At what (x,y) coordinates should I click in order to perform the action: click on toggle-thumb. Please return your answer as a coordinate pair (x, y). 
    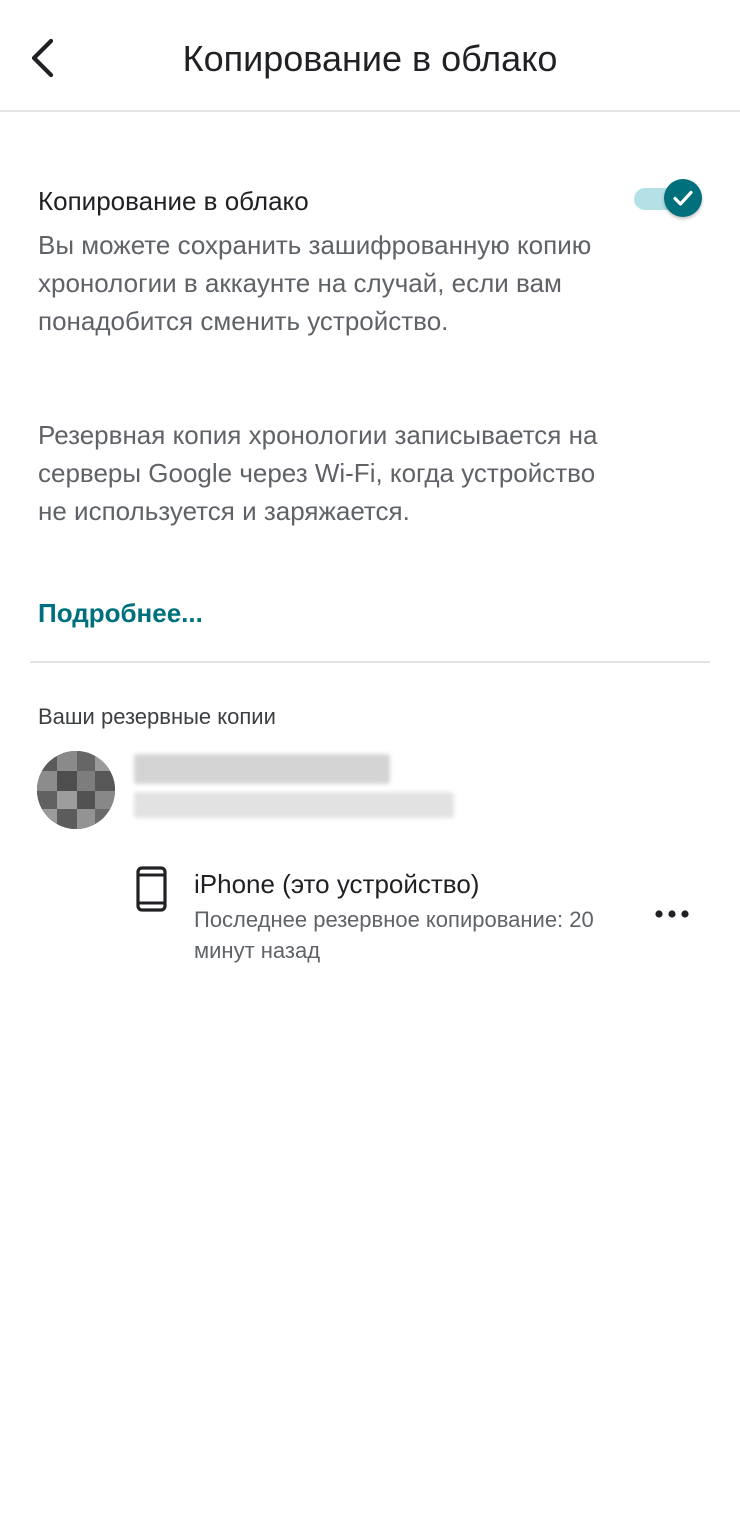
    Looking at the image, I should click on (683, 198).